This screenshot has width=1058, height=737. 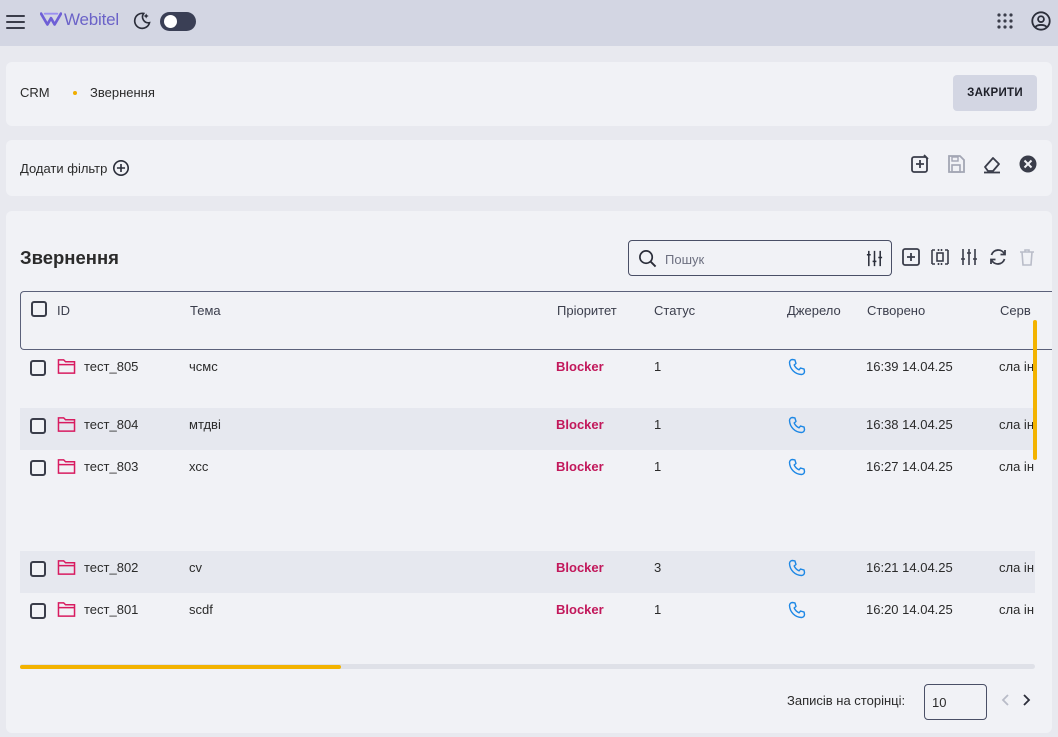 I want to click on row-id: тест_804, so click(x=111, y=424).